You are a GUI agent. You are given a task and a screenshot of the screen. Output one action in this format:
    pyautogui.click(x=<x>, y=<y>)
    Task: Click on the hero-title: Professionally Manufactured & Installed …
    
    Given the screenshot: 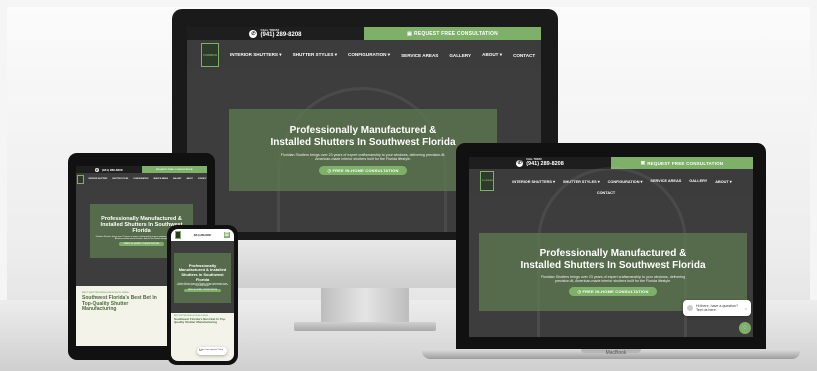 What is the action you would take?
    pyautogui.click(x=202, y=272)
    